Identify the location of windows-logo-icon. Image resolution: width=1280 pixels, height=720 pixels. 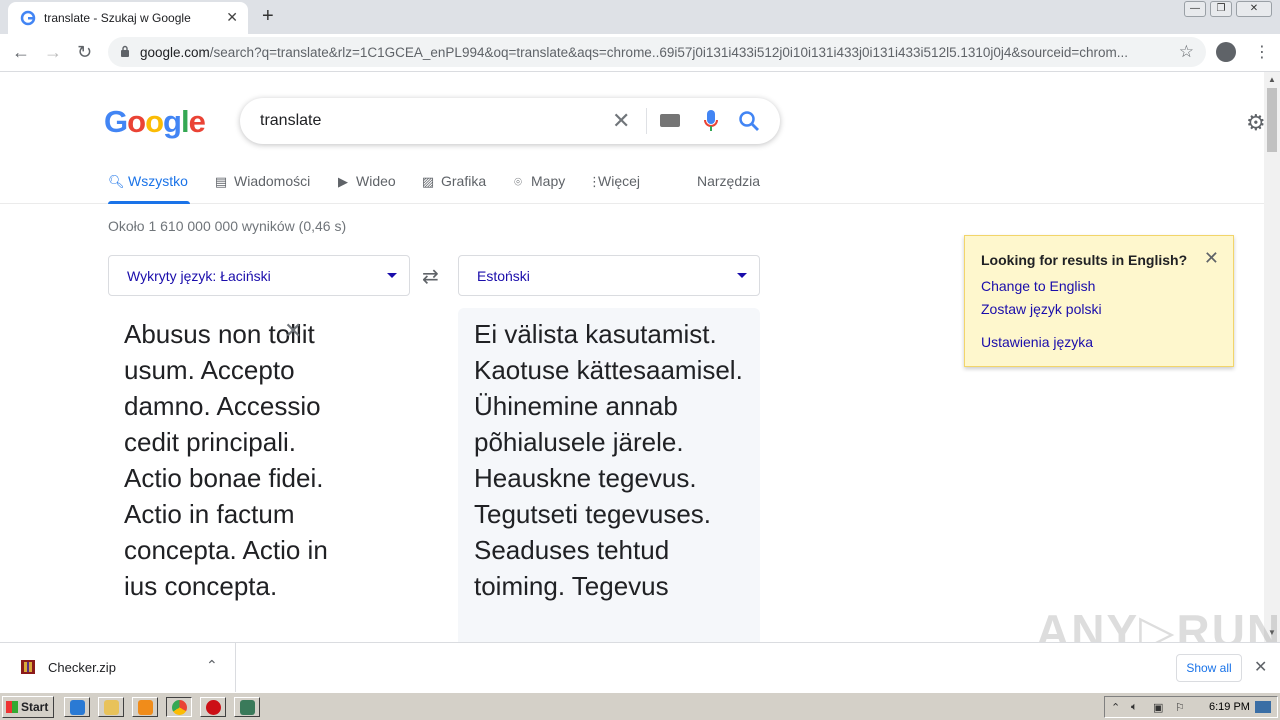
(12, 707).